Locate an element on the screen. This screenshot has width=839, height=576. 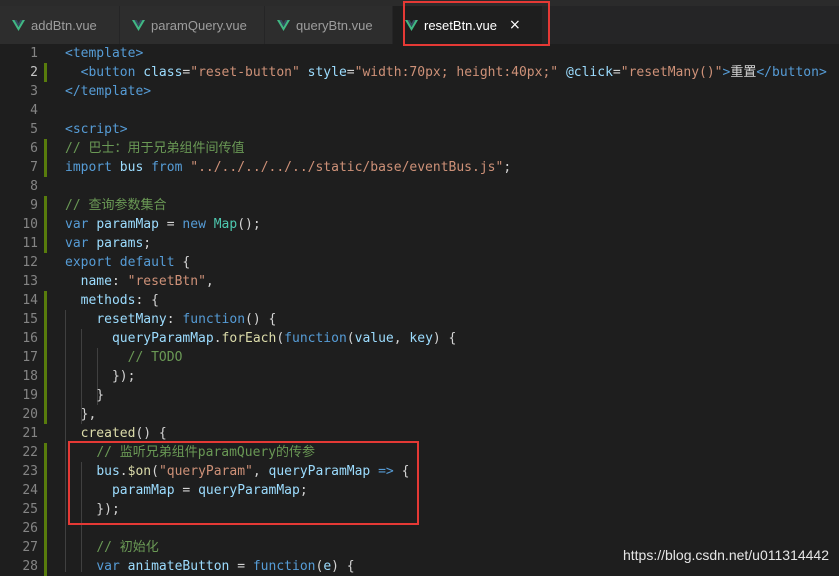
code-token: </template> is located at coordinates (108, 91).